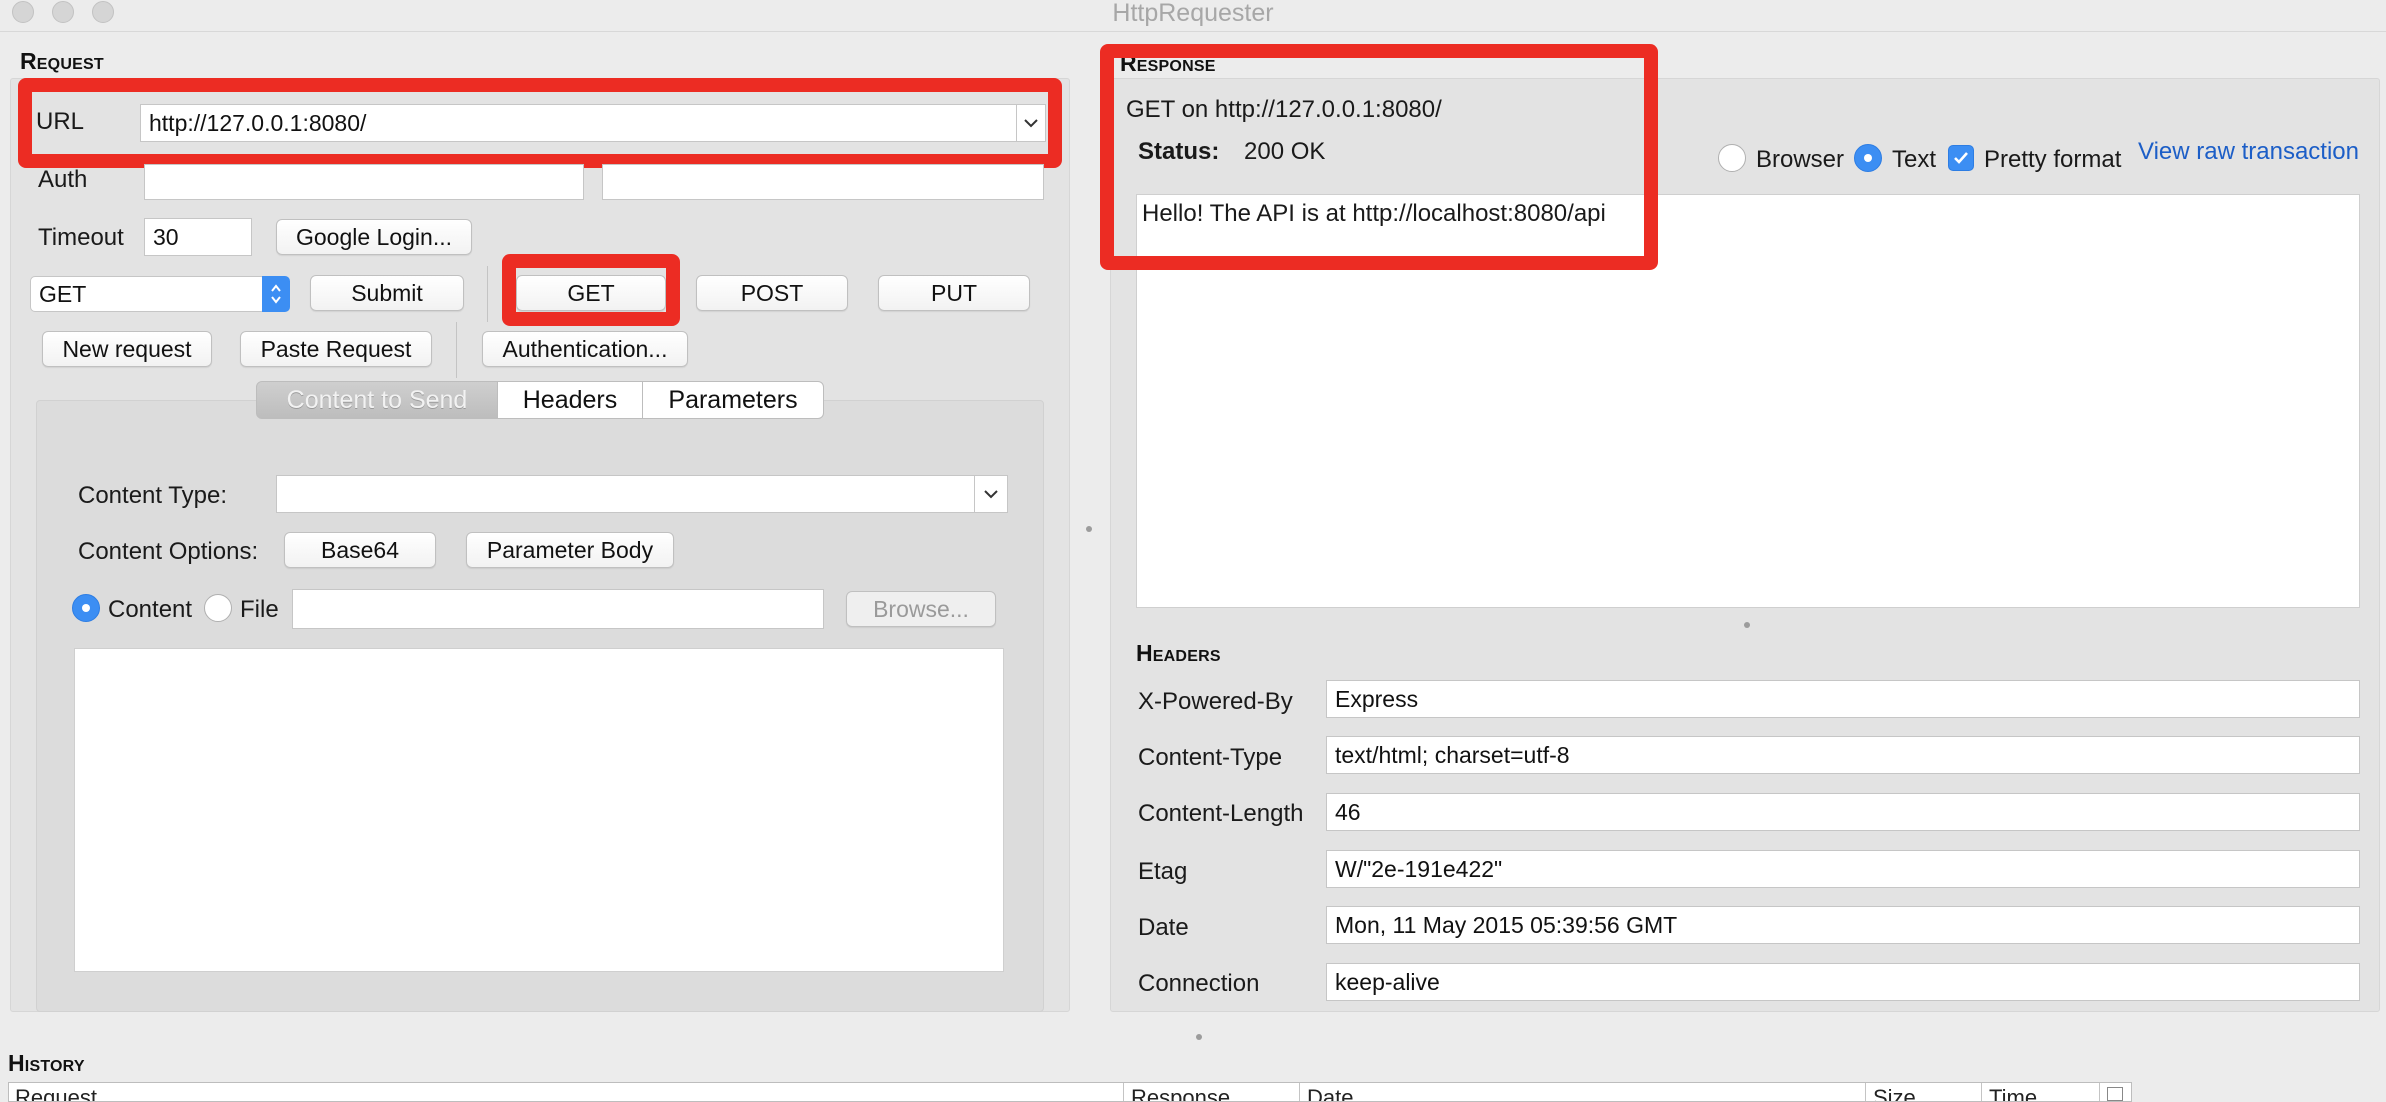 The image size is (2386, 1102). Describe the element at coordinates (626, 494) in the screenshot. I see `content-type-input` at that location.